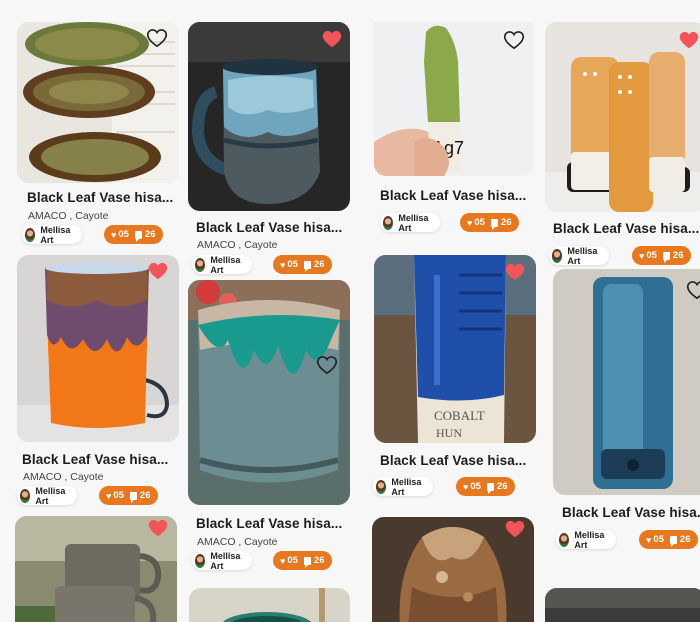 The image size is (700, 622). What do you see at coordinates (455, 349) in the screenshot?
I see `post-image: COBALT HUN` at bounding box center [455, 349].